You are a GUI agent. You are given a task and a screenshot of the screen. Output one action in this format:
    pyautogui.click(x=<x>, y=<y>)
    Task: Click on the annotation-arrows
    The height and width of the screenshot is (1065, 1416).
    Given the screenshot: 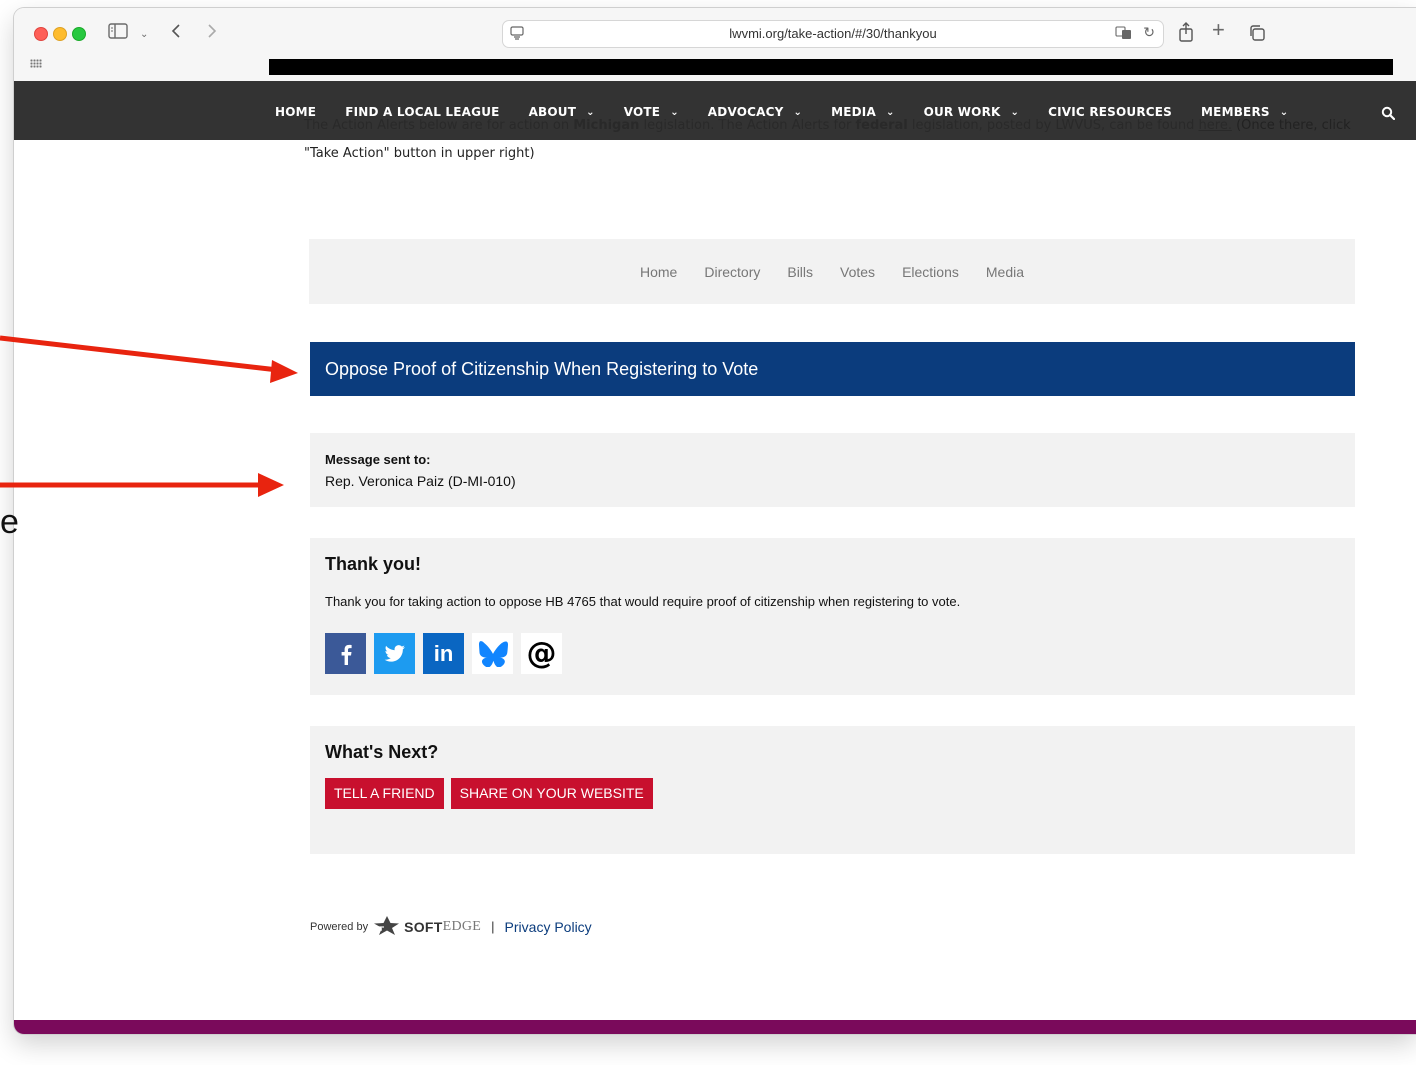 What is the action you would take?
    pyautogui.click(x=149, y=416)
    